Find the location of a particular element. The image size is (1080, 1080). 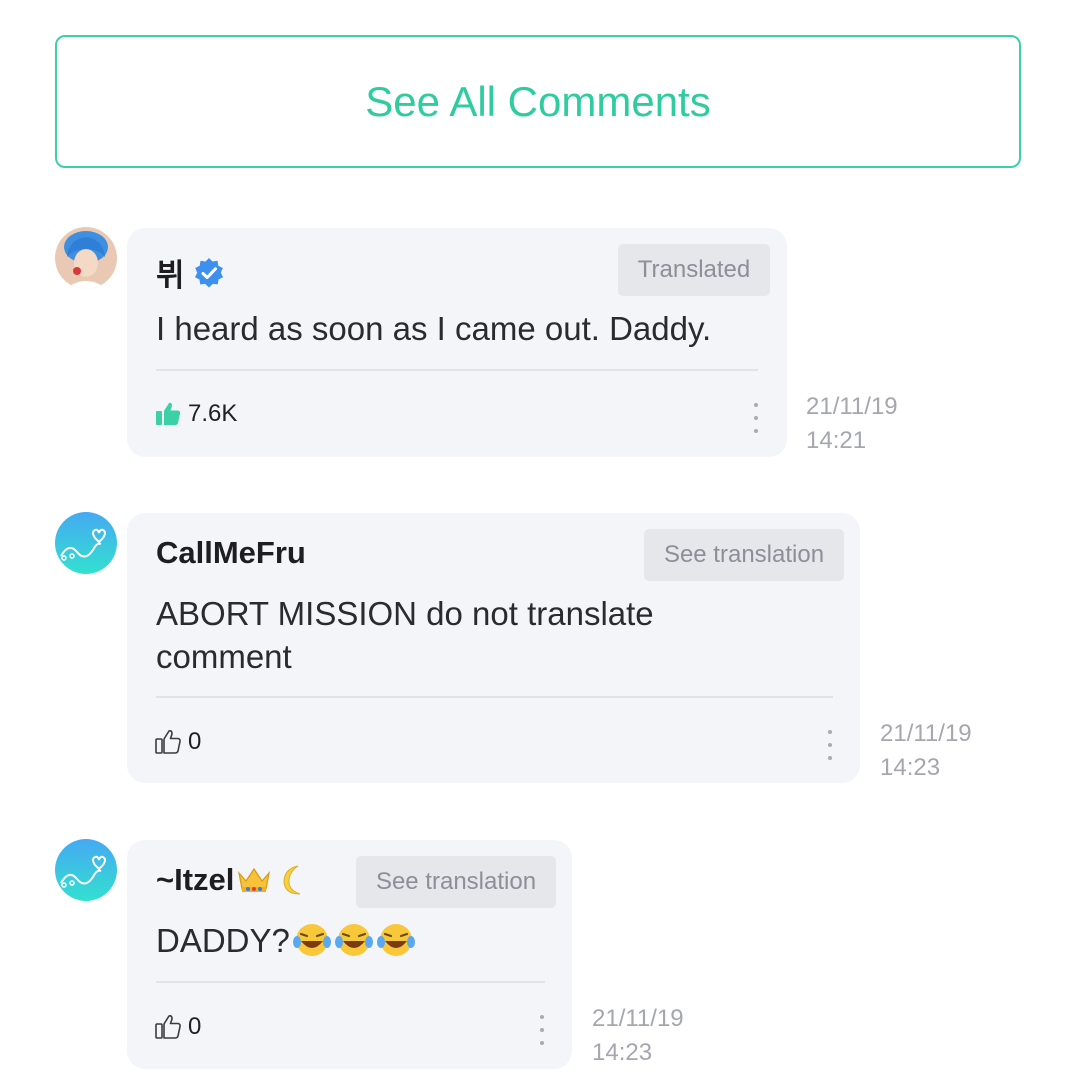

translated-button: Translated is located at coordinates (694, 270).